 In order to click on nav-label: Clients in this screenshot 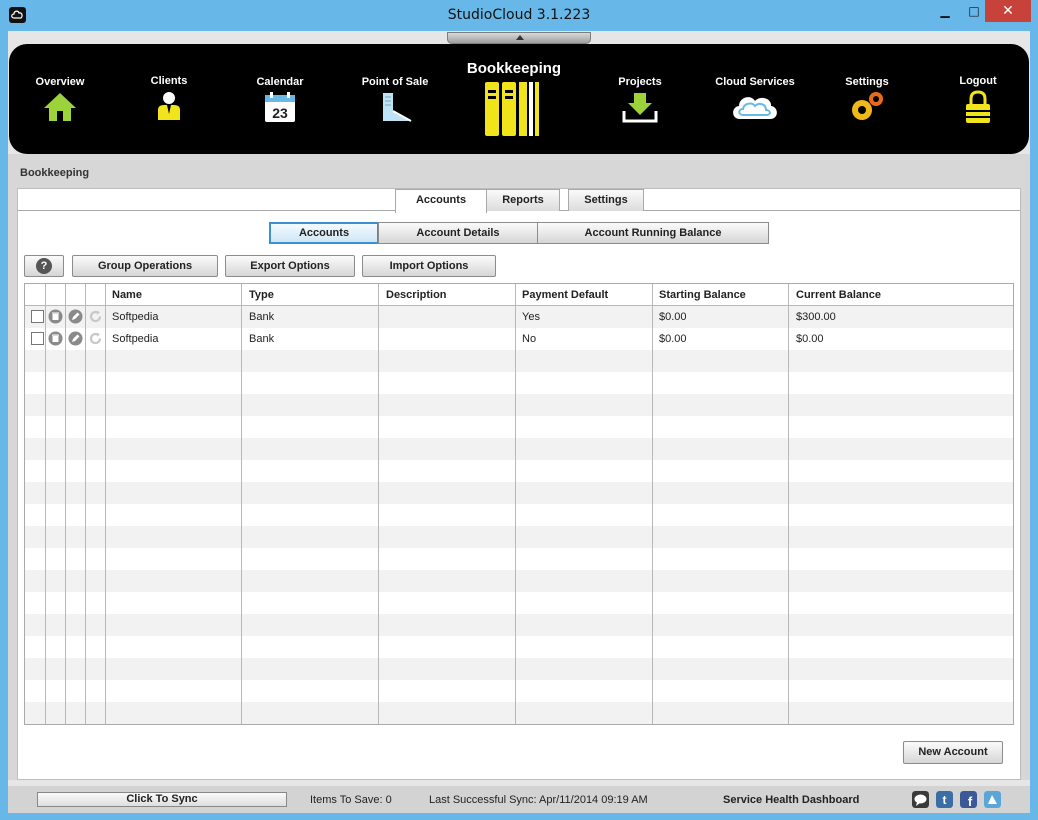, I will do `click(169, 81)`.